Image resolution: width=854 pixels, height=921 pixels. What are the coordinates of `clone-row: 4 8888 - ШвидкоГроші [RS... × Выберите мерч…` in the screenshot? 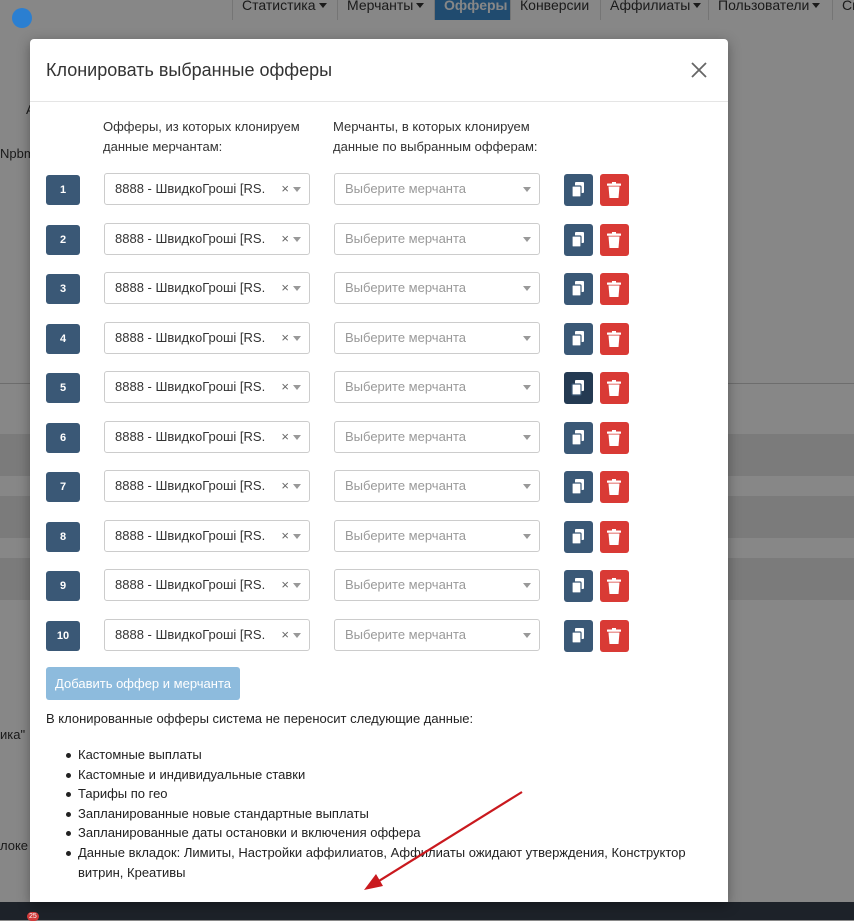 It's located at (346, 339).